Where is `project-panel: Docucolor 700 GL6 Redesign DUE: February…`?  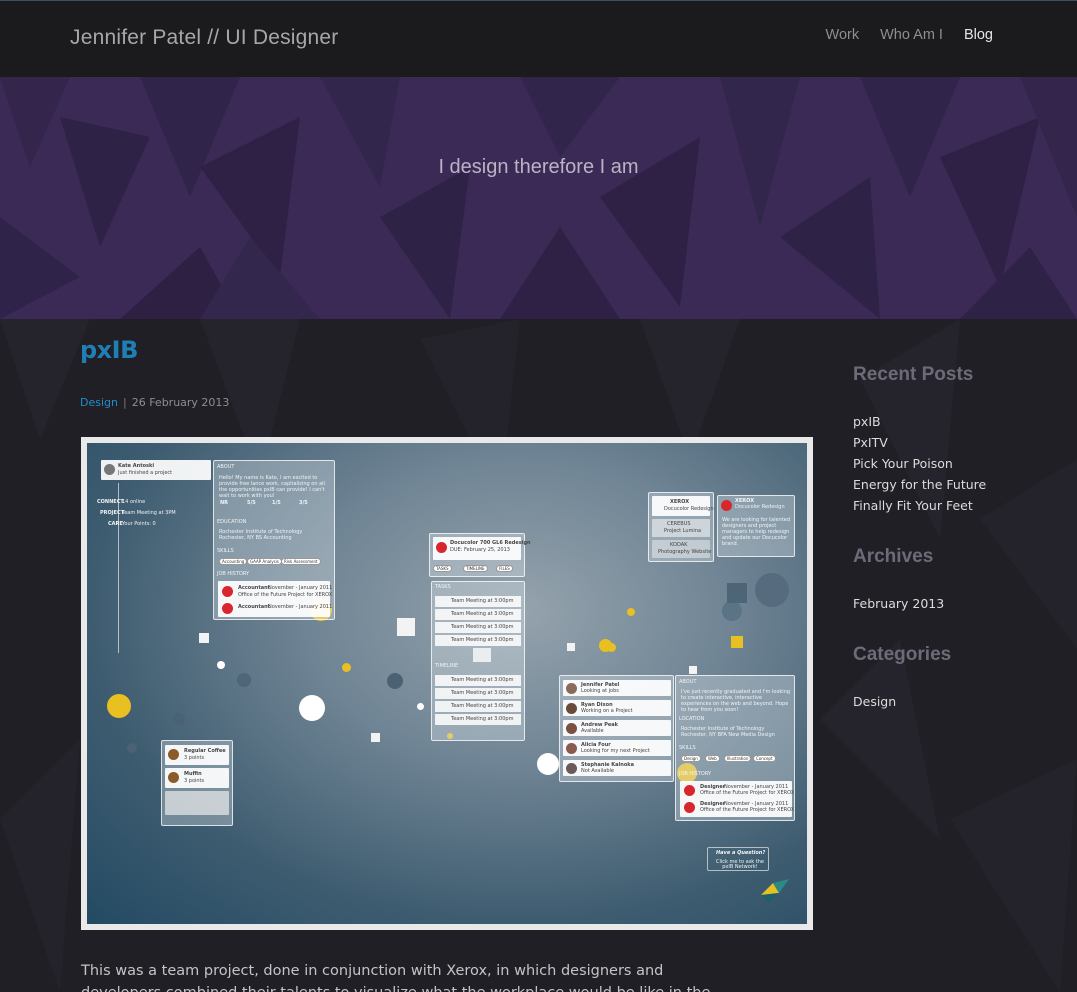
project-panel: Docucolor 700 GL6 Redesign DUE: February… is located at coordinates (480, 555).